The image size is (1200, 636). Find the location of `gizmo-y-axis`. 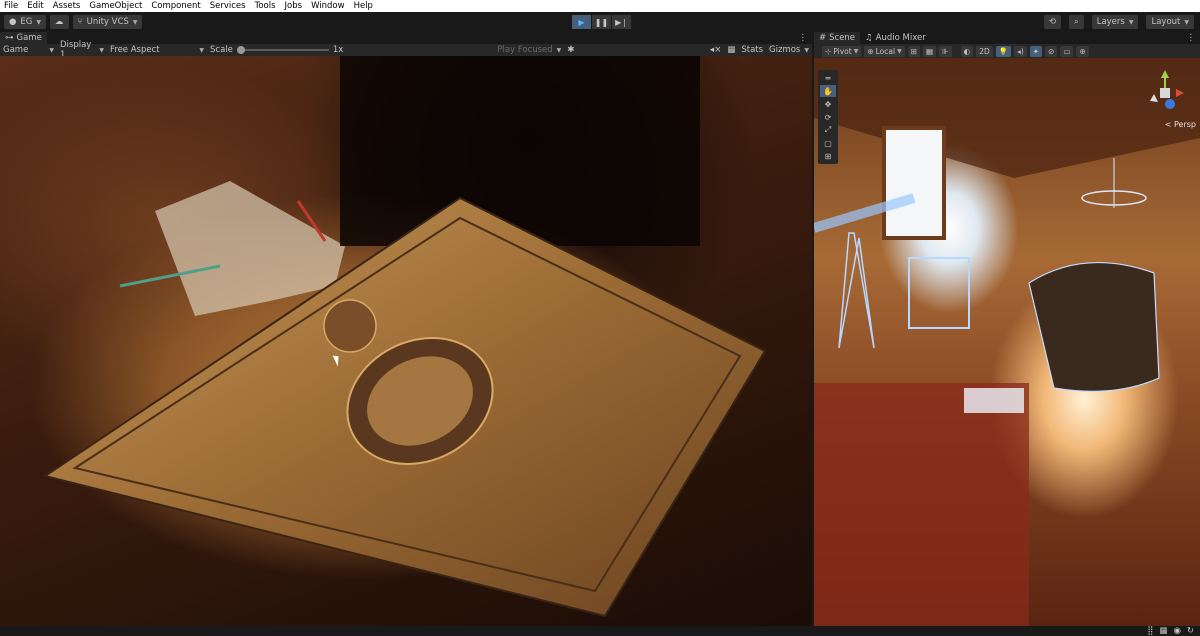

gizmo-y-axis is located at coordinates (1165, 74).